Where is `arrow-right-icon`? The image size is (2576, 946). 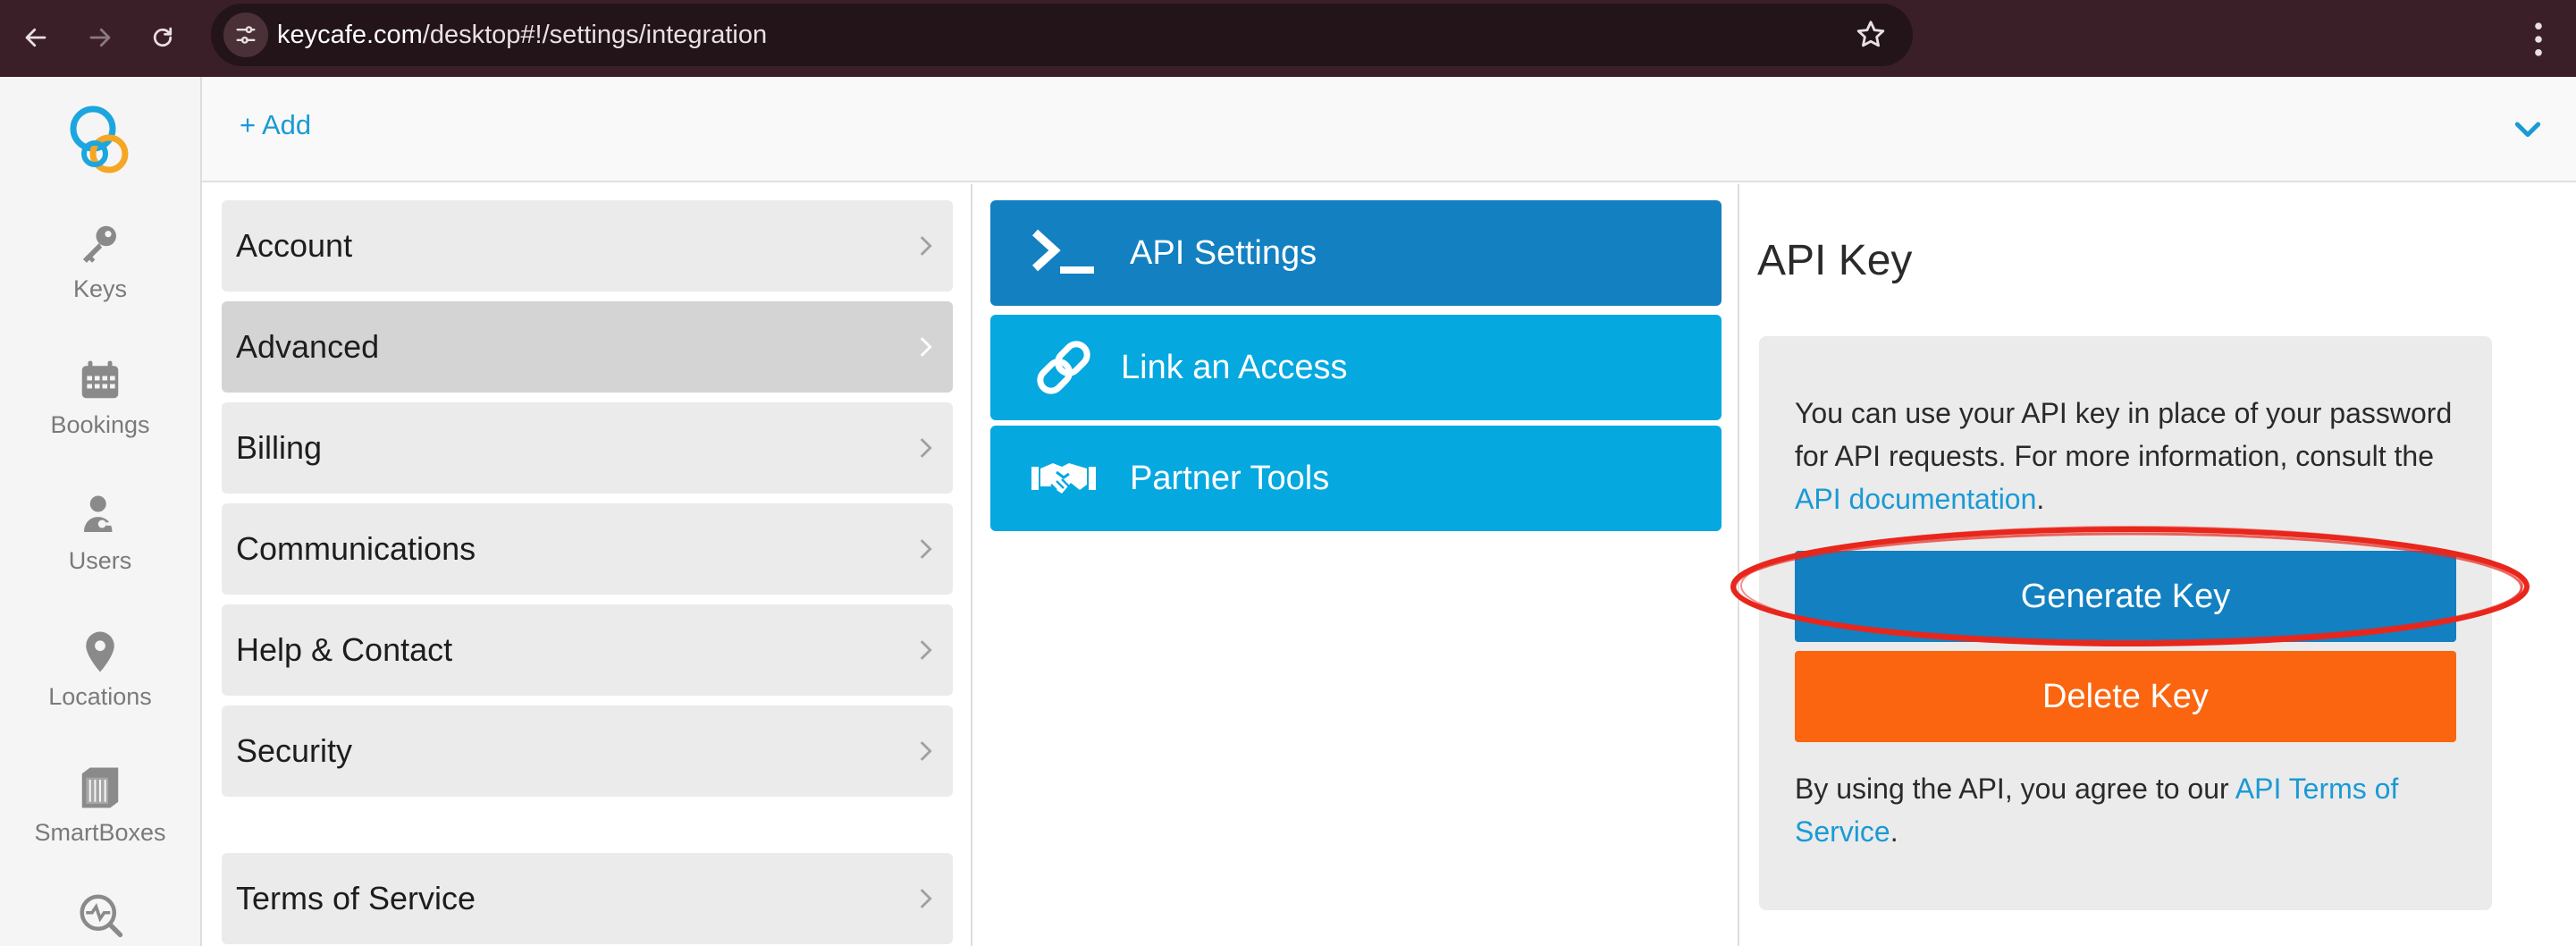 arrow-right-icon is located at coordinates (100, 37).